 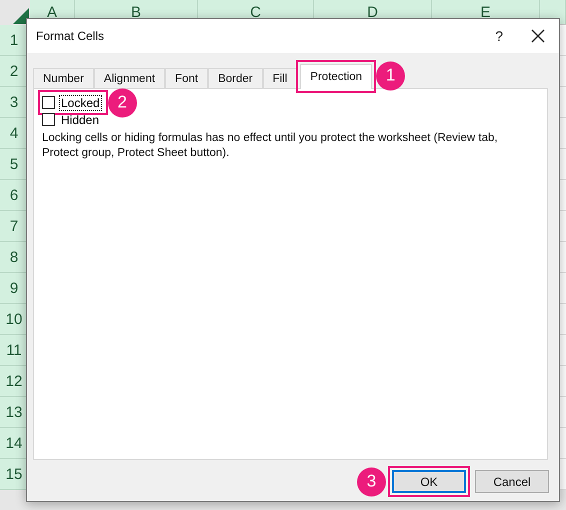 What do you see at coordinates (71, 36) in the screenshot?
I see `dialog-title: Format Cells` at bounding box center [71, 36].